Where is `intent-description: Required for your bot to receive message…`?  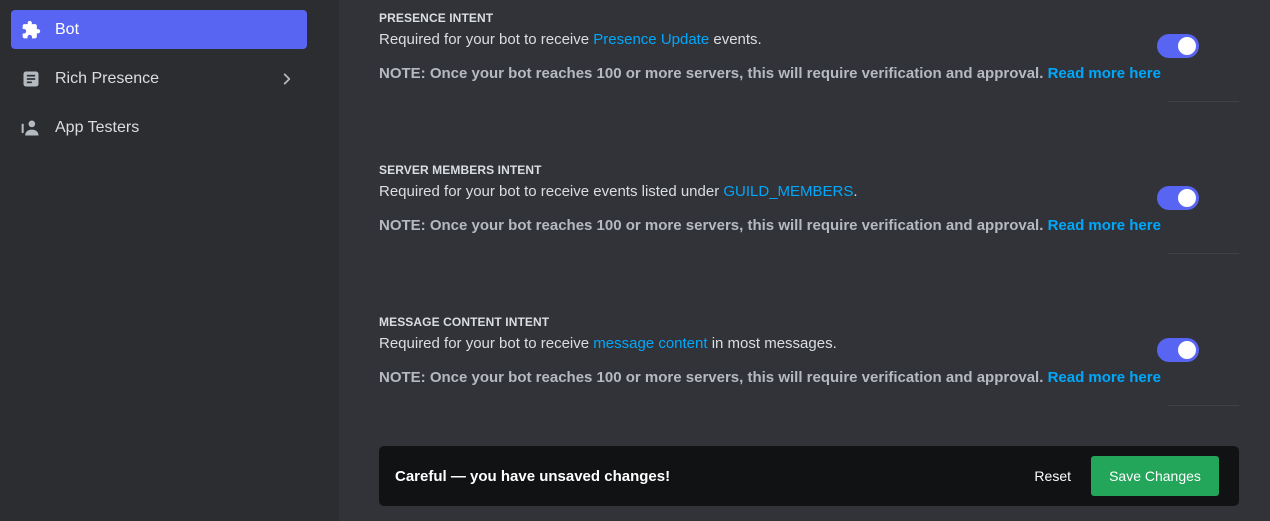
intent-description: Required for your bot to receive message… is located at coordinates (608, 343).